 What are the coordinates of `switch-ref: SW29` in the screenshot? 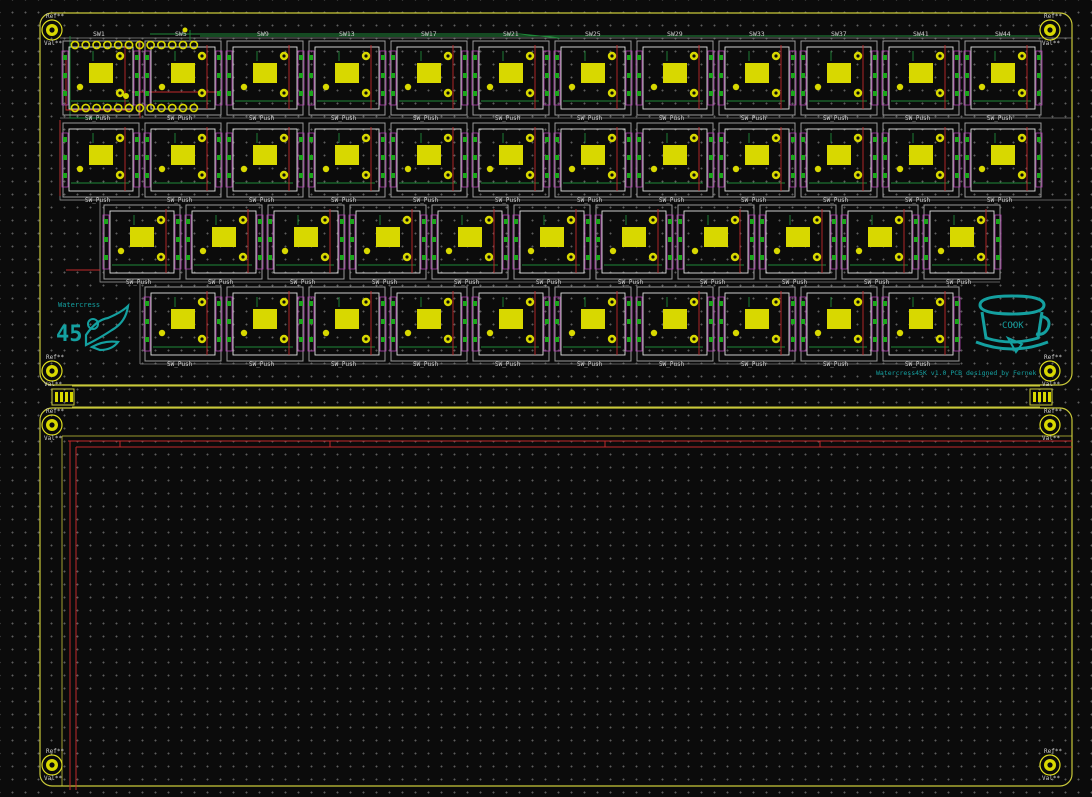 It's located at (675, 34).